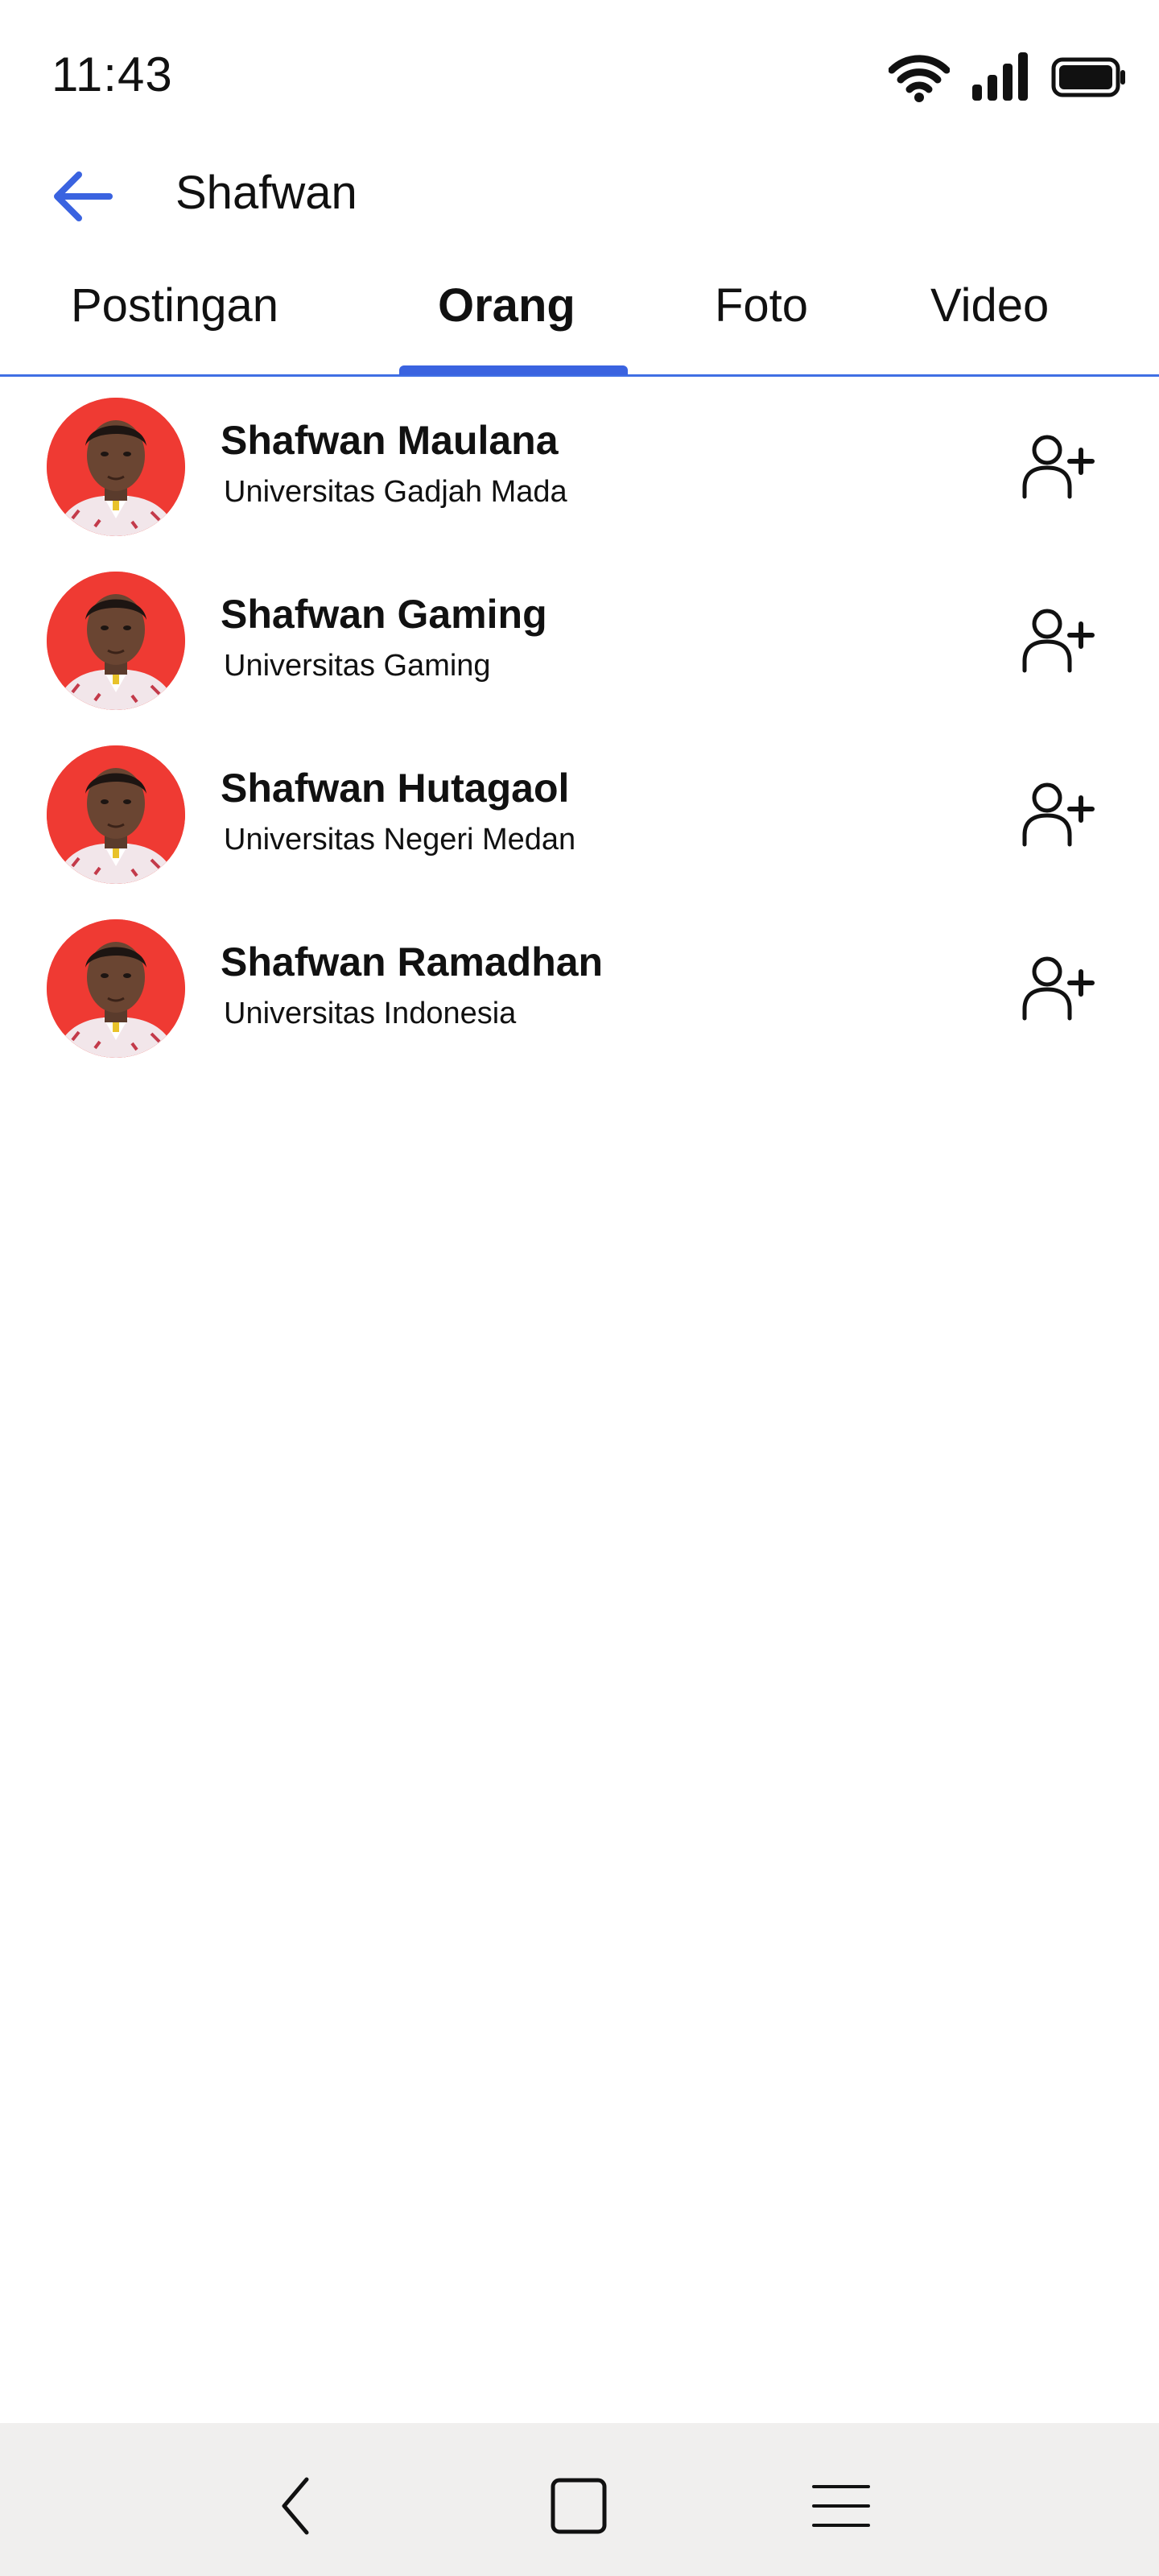 The height and width of the screenshot is (2576, 1159). Describe the element at coordinates (390, 441) in the screenshot. I see `person-name: Shafwan Maulana` at that location.